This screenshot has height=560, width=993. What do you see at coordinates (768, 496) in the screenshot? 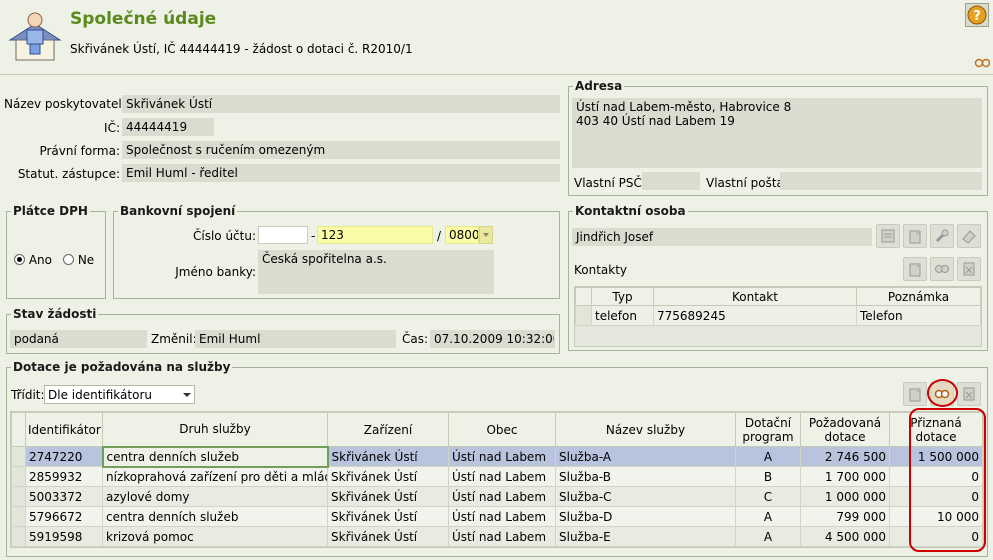
I see `cell-program: C` at bounding box center [768, 496].